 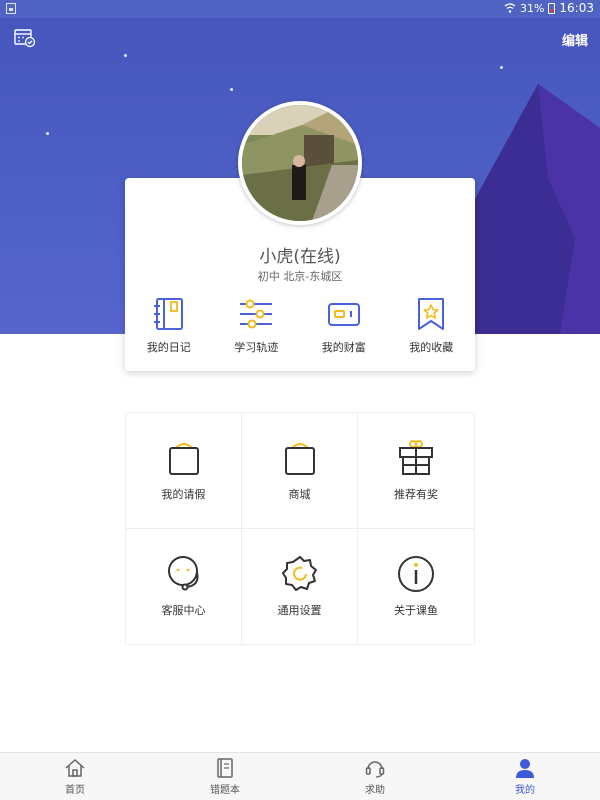 What do you see at coordinates (75, 790) in the screenshot?
I see `nav-label: 首页` at bounding box center [75, 790].